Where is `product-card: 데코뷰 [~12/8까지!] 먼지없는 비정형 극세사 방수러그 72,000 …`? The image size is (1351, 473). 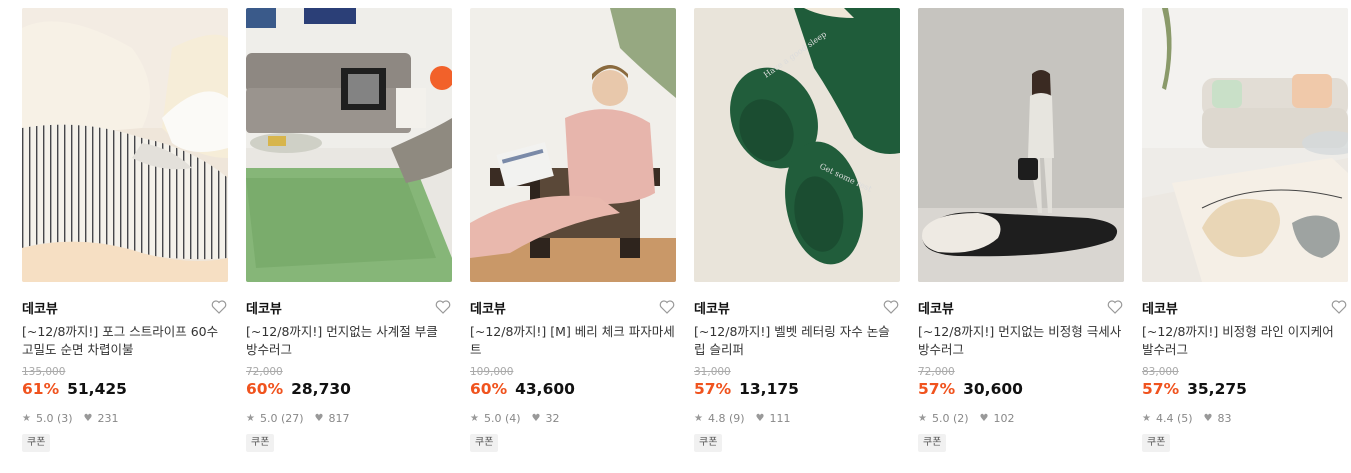
product-card: 데코뷰 [~12/8까지!] 먼지없는 비정형 극세사 방수러그 72,000 … is located at coordinates (1021, 230).